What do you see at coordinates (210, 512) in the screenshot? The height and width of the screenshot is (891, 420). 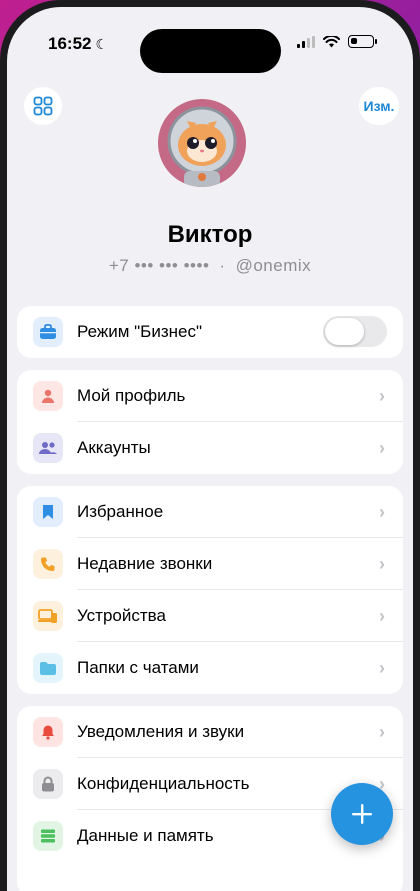 I see `menu-row-favorites: Избранное ›` at bounding box center [210, 512].